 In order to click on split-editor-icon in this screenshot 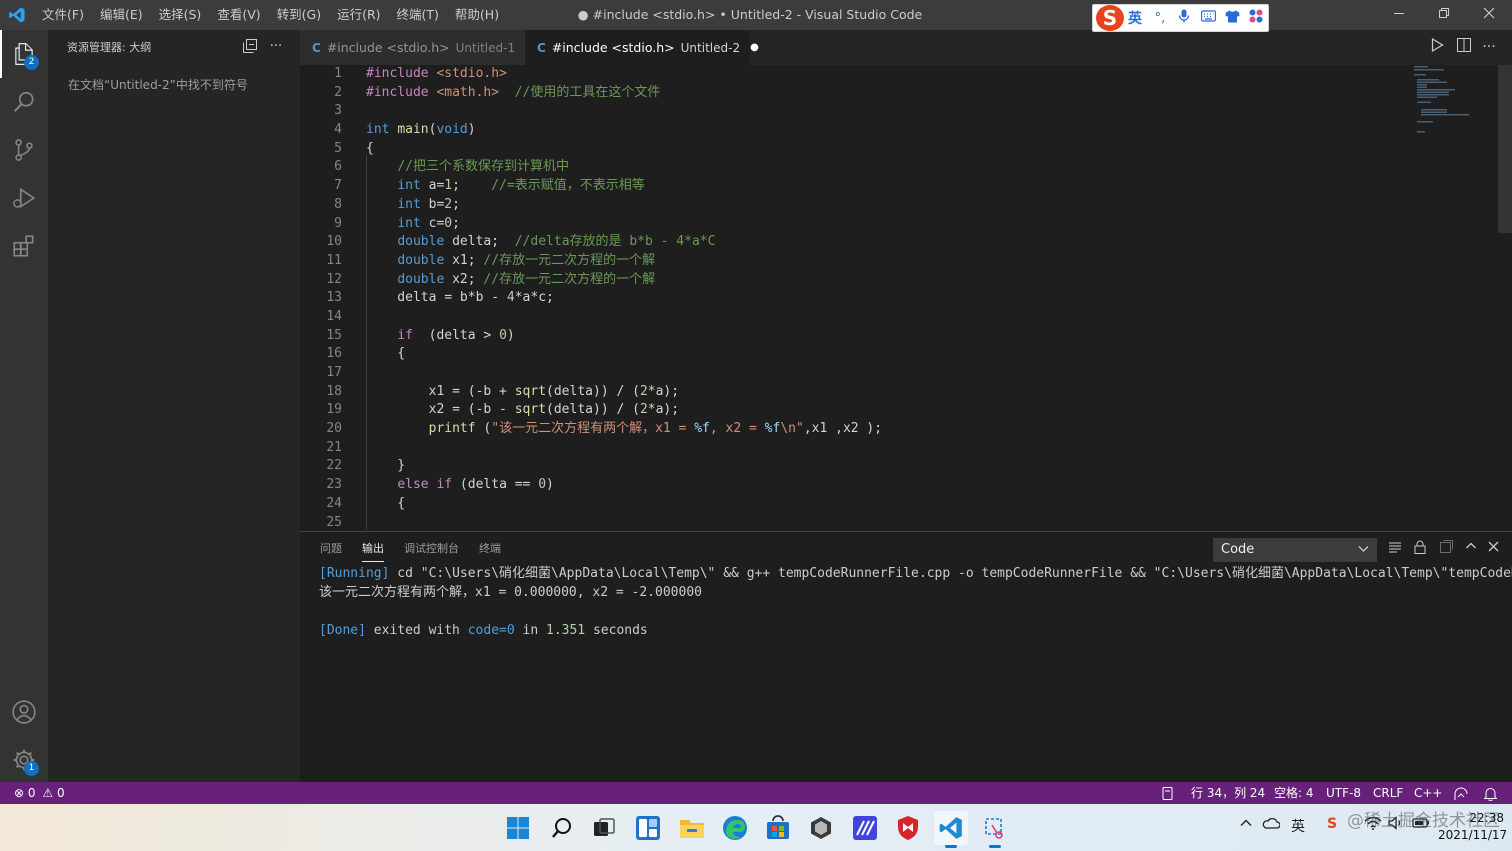, I will do `click(1464, 47)`.